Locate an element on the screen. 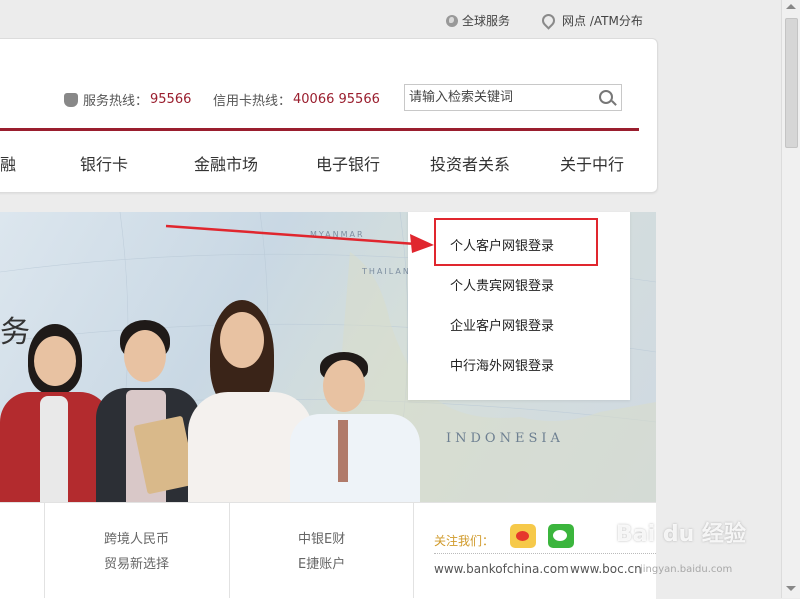  weibo-icon is located at coordinates (523, 536).